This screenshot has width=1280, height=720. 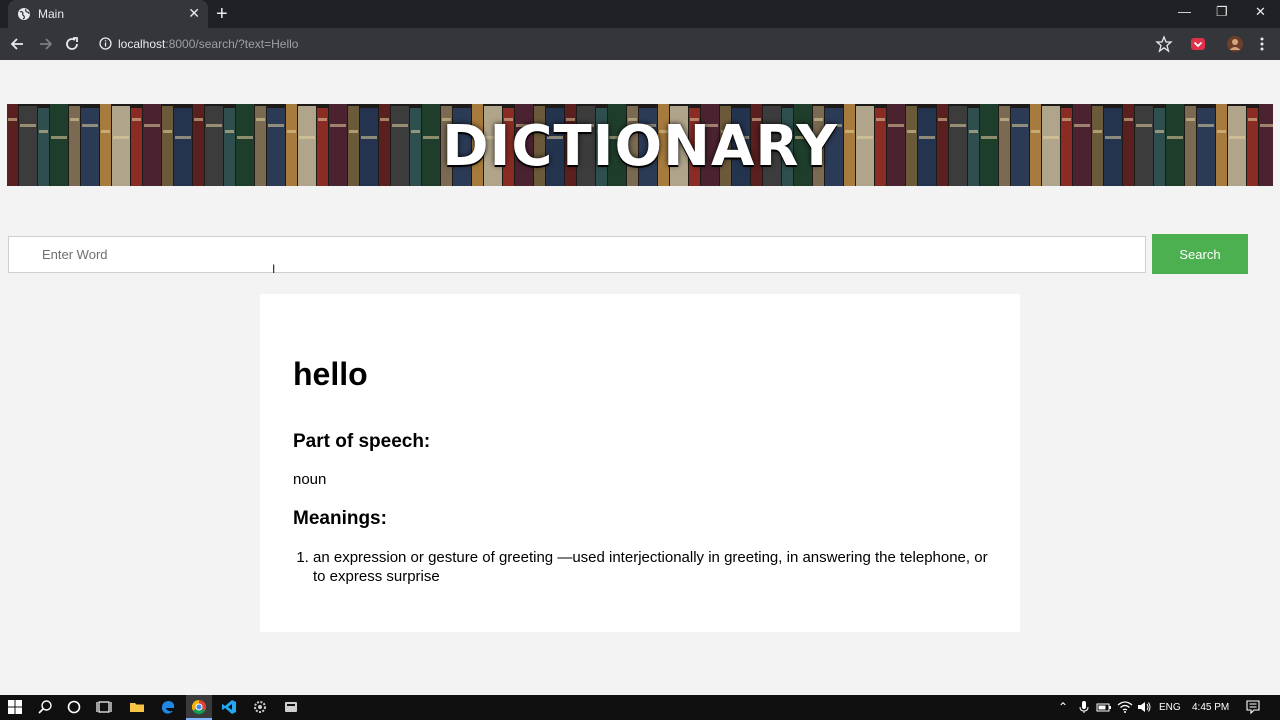 I want to click on battery-icon, so click(x=1104, y=707).